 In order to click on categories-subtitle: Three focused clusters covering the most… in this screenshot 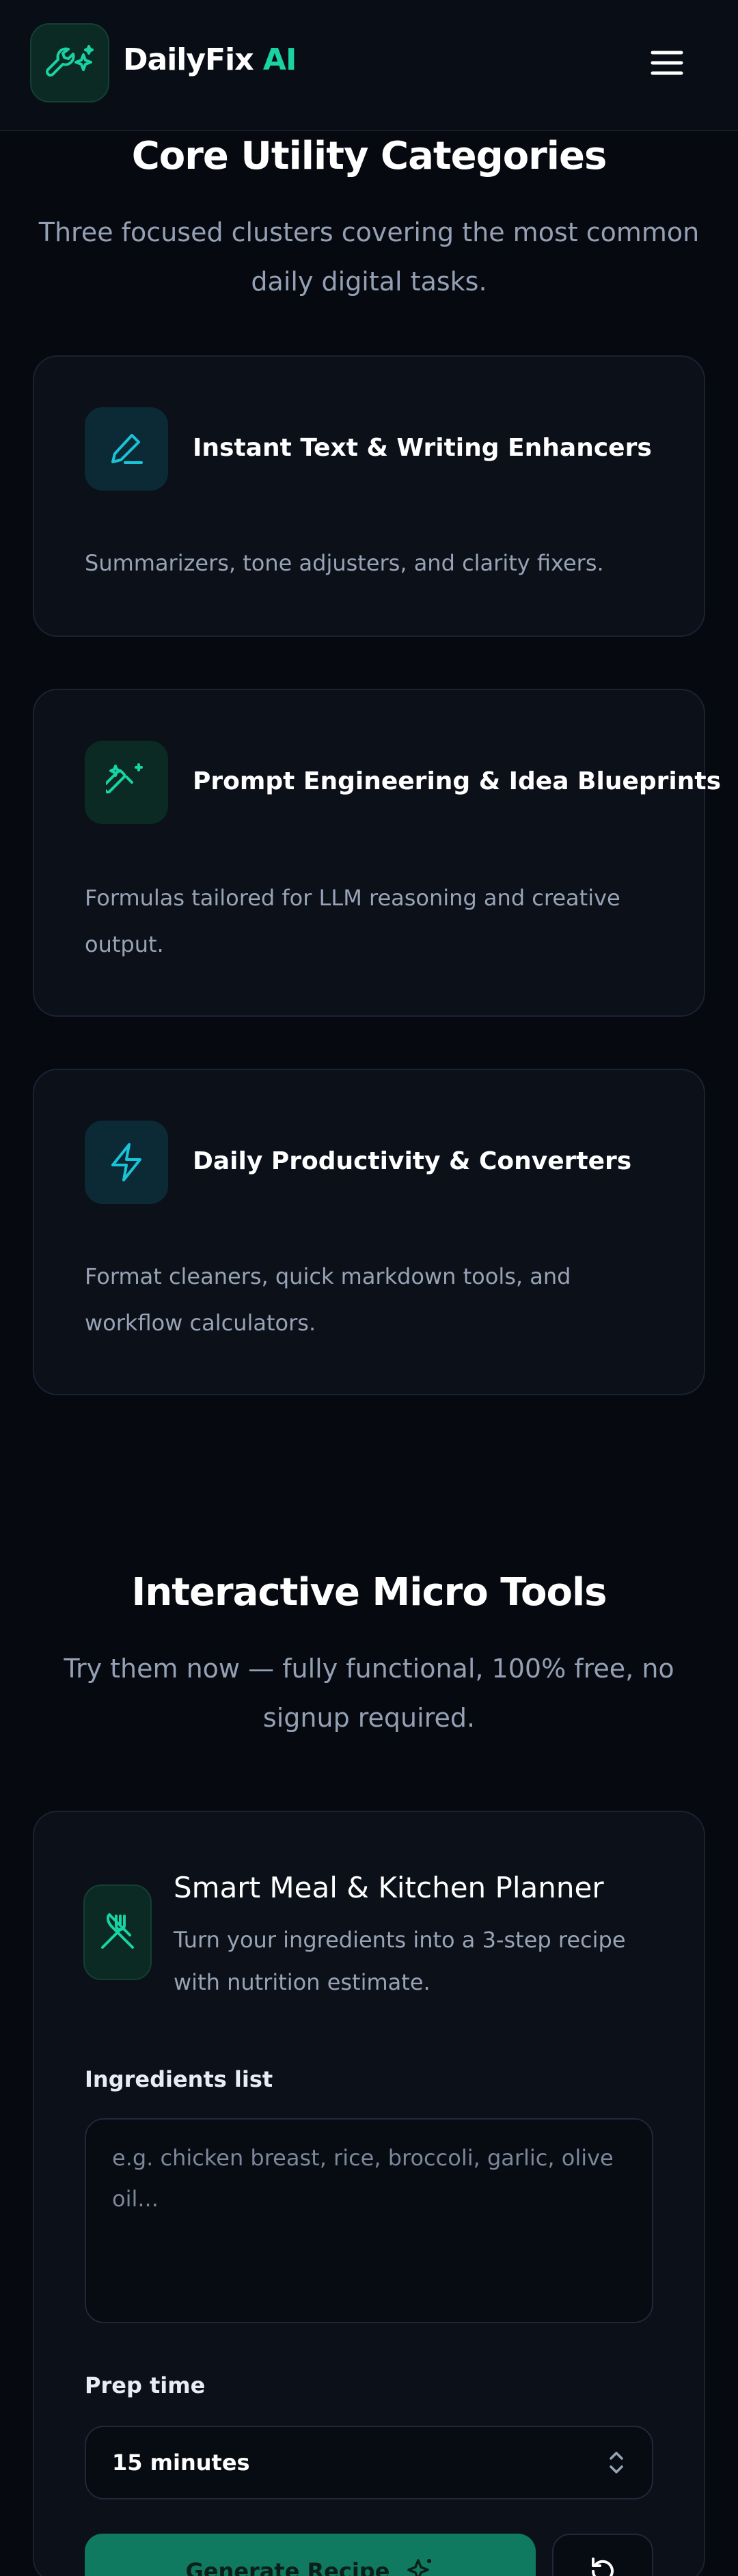, I will do `click(369, 257)`.